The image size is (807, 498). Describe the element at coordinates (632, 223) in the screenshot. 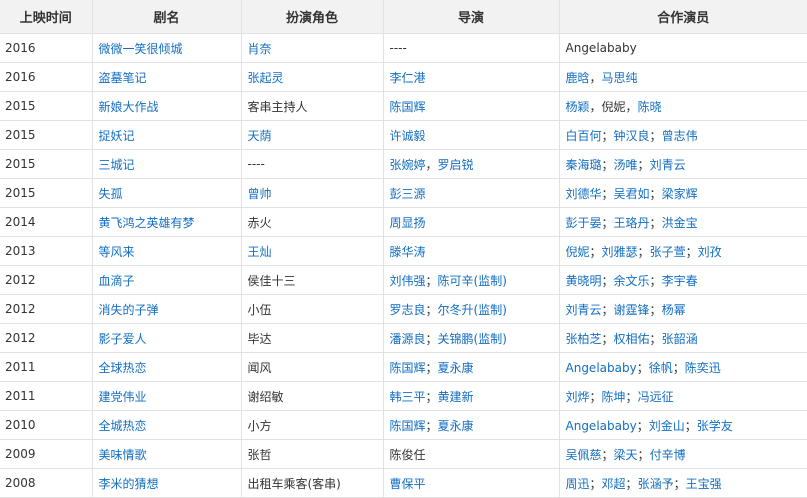

I see `costar-link: 王珞丹` at that location.